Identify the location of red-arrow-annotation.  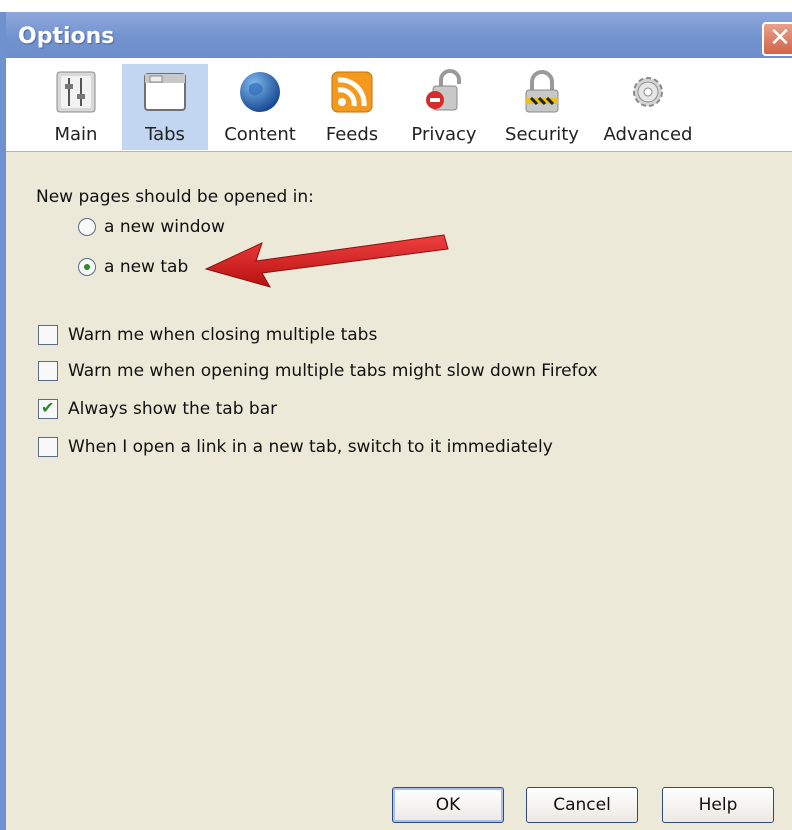
(326, 261).